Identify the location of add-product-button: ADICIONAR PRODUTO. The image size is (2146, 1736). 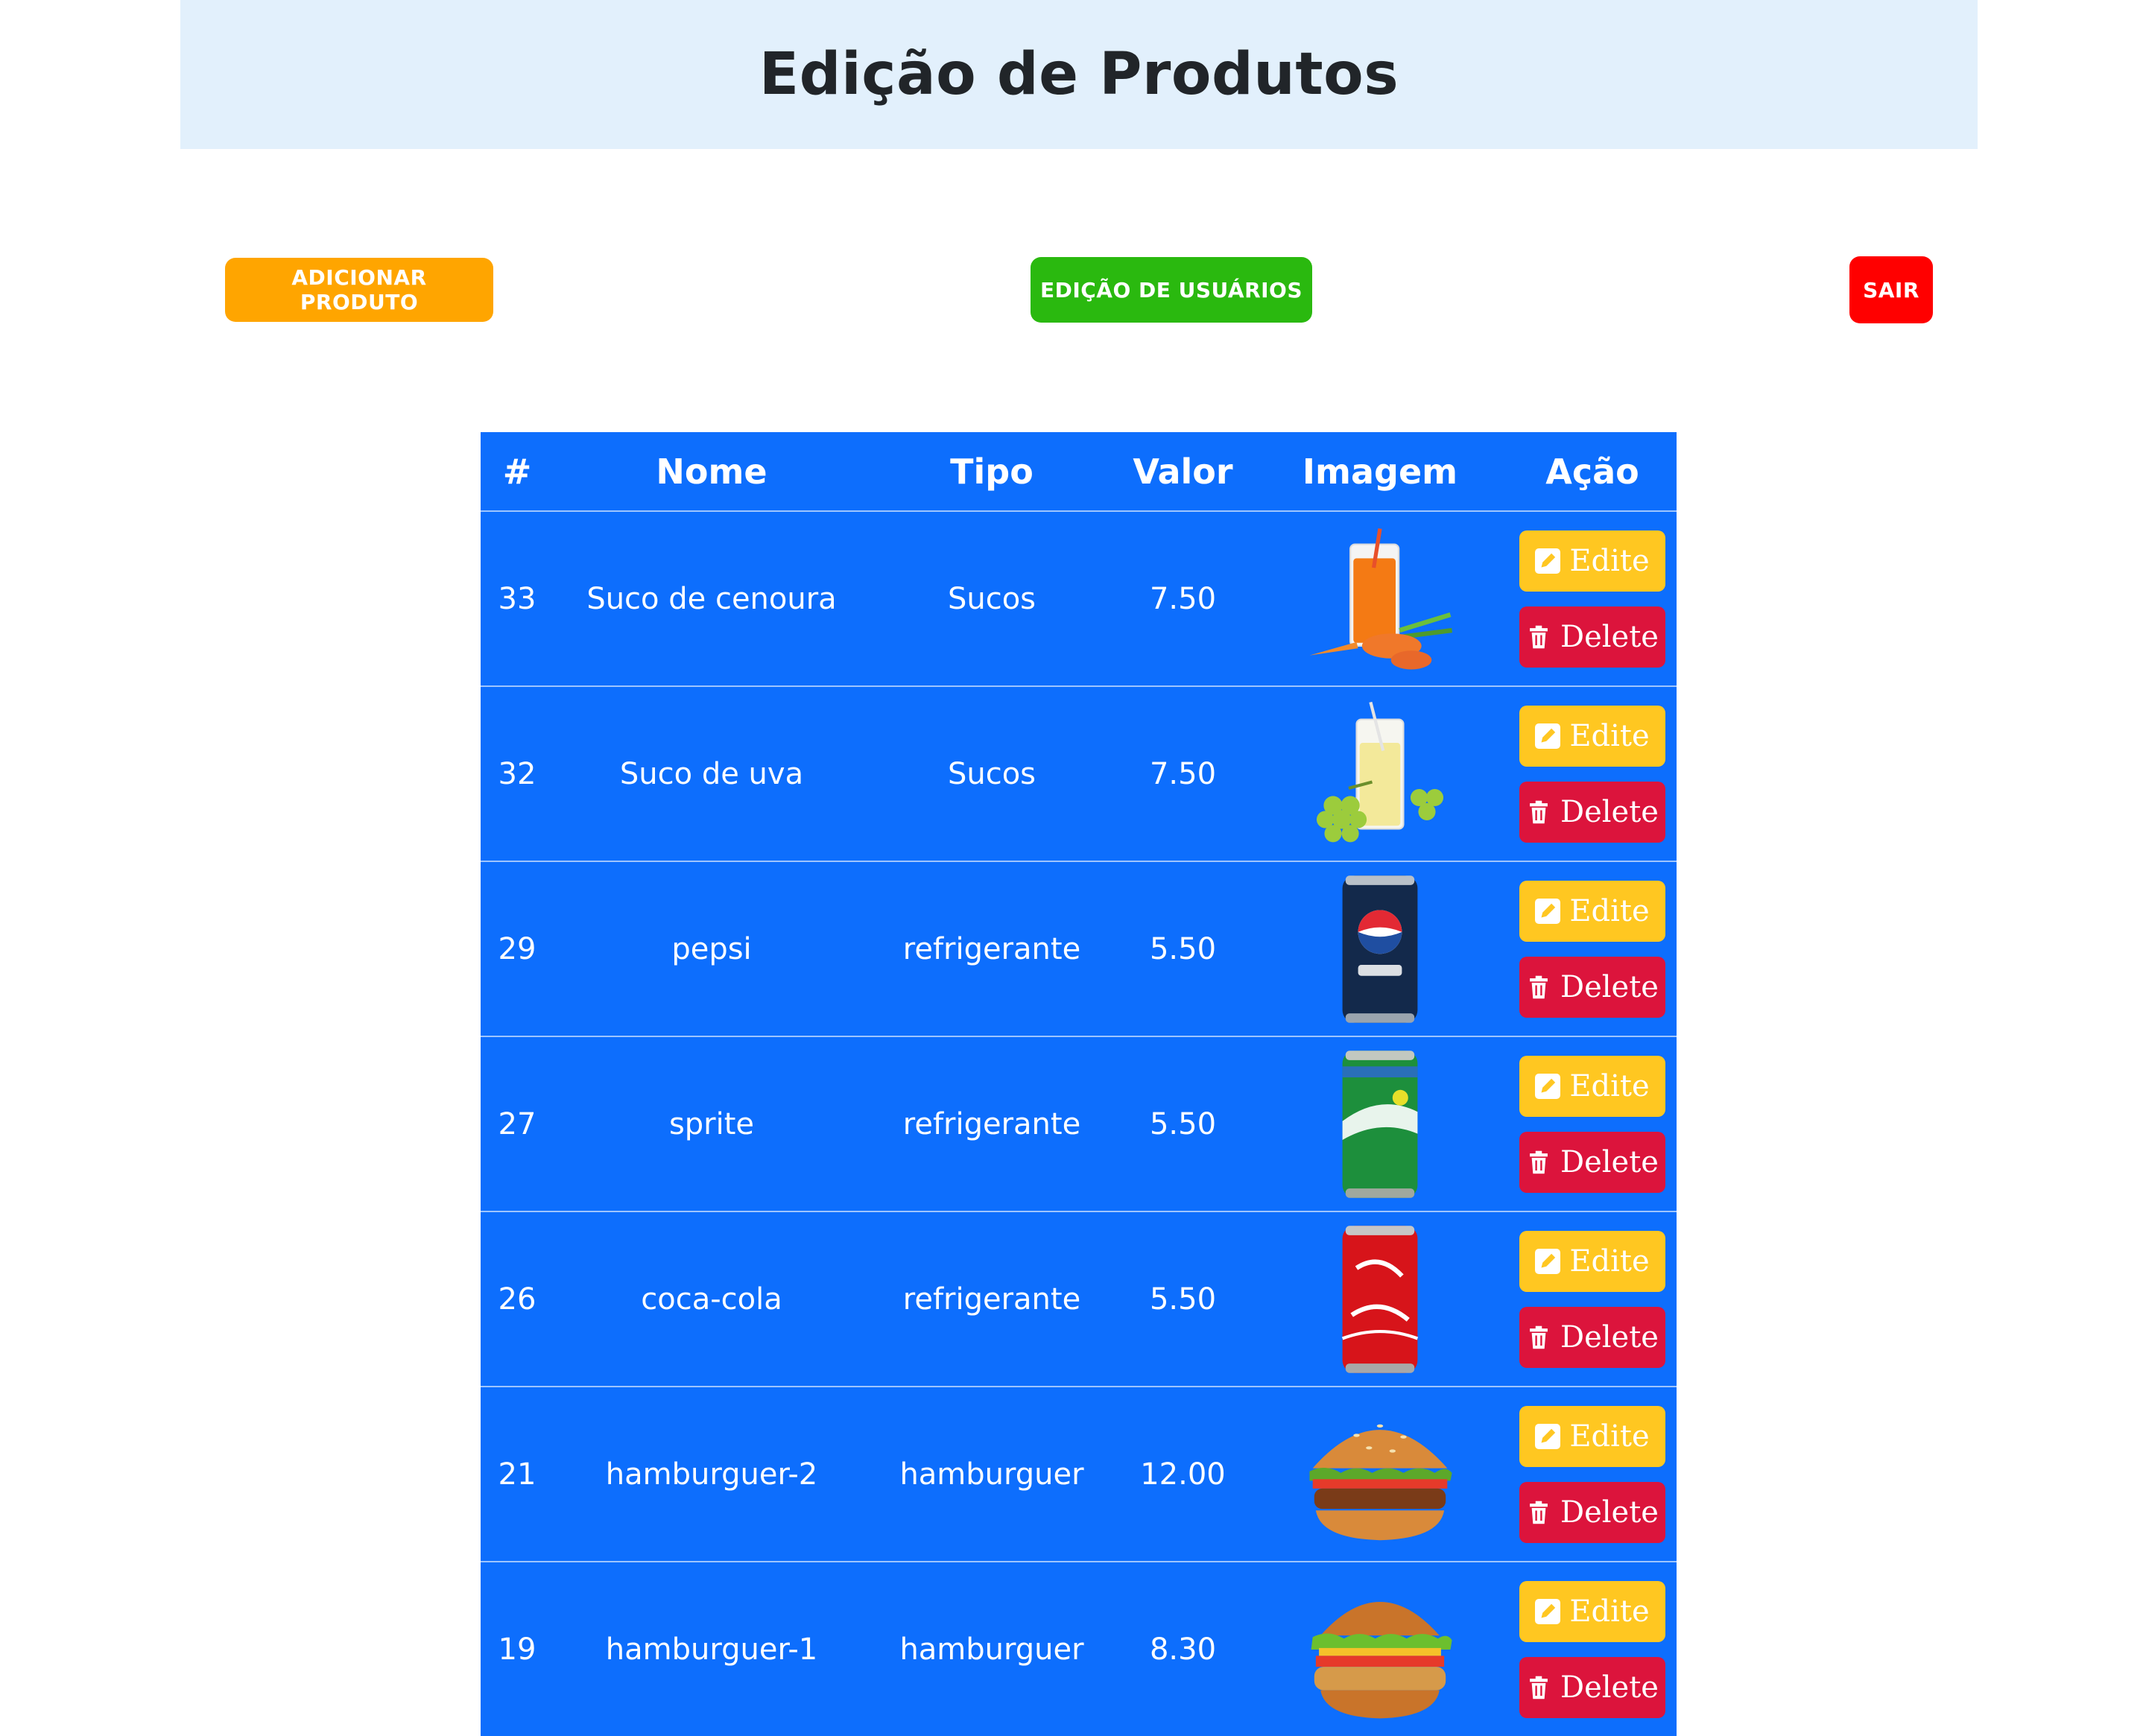
(359, 290).